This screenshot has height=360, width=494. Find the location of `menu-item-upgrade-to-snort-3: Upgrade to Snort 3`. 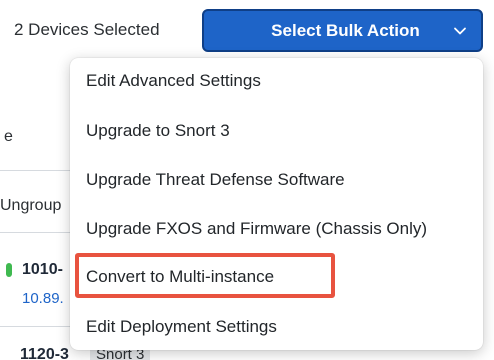

menu-item-upgrade-to-snort-3: Upgrade to Snort 3 is located at coordinates (158, 131).